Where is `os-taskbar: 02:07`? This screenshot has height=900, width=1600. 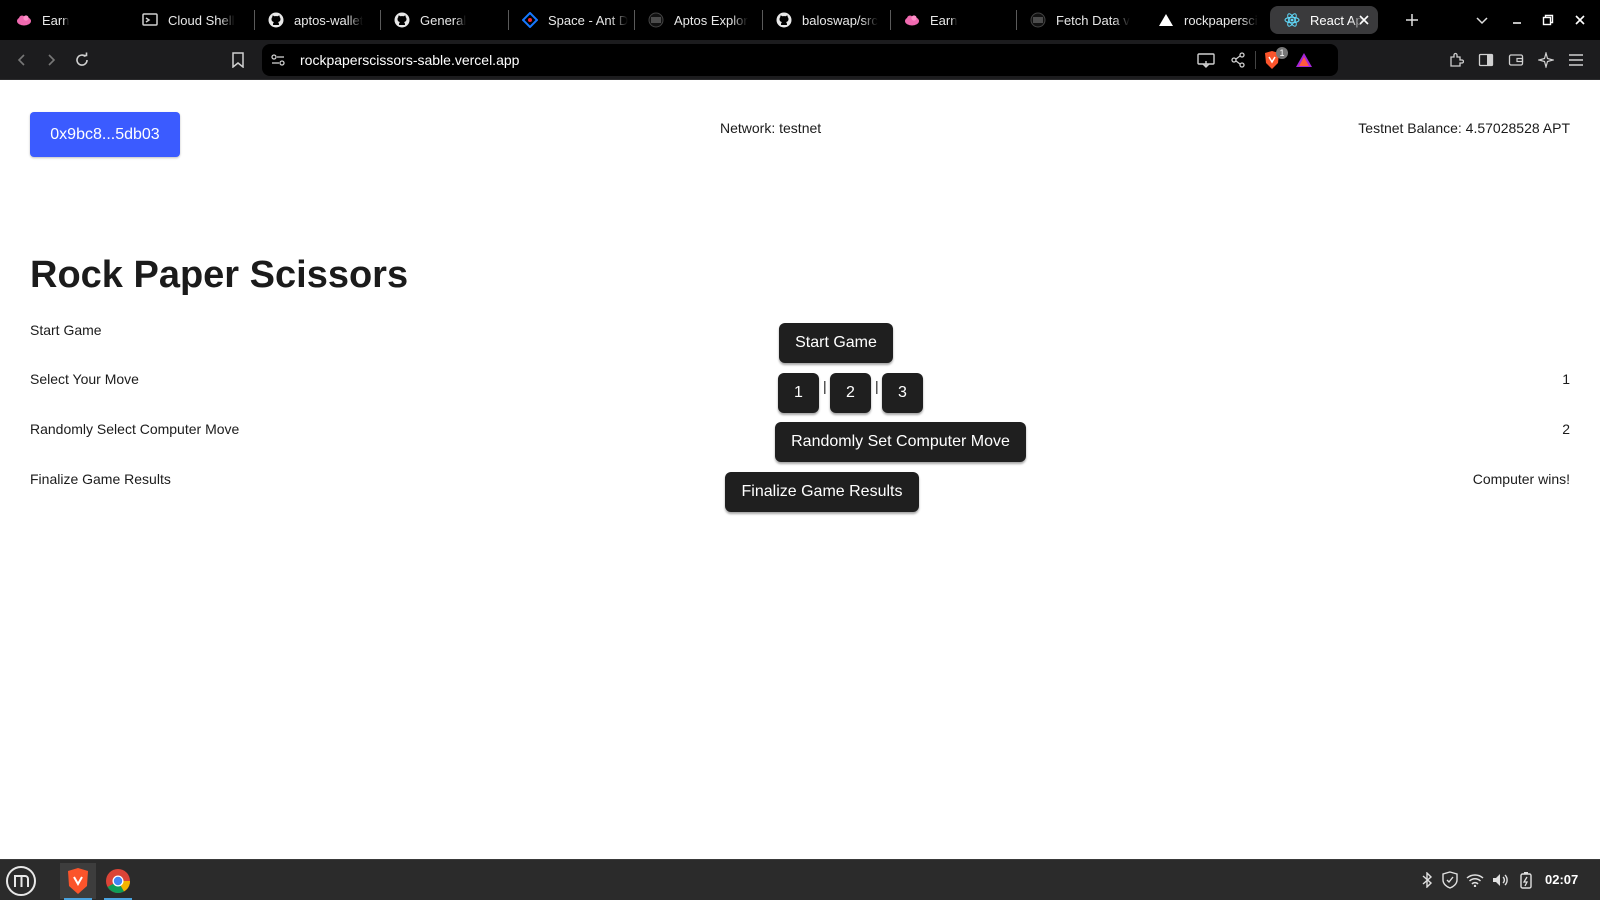
os-taskbar: 02:07 is located at coordinates (800, 879).